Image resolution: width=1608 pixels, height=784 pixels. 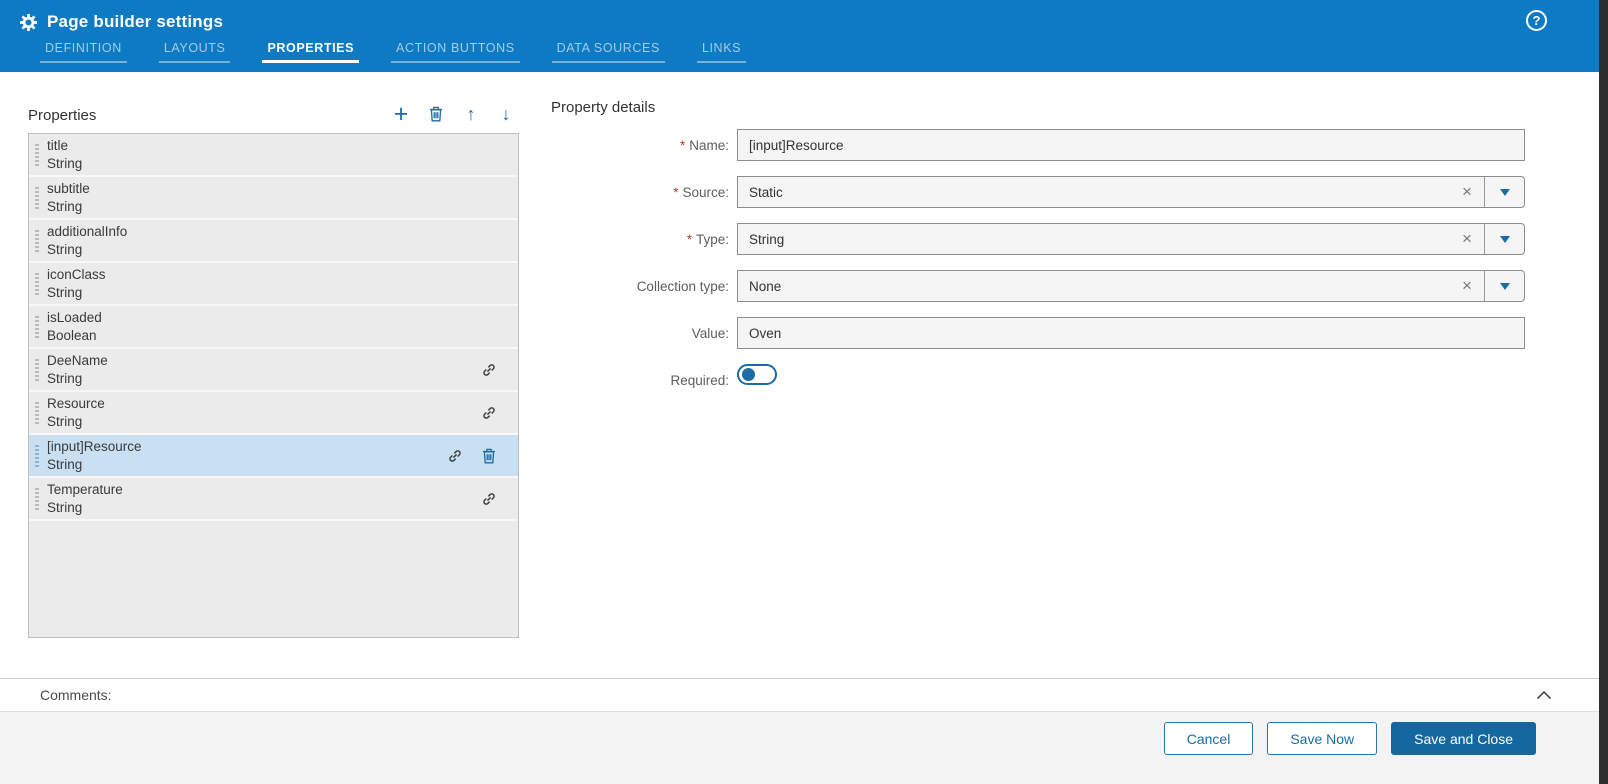 I want to click on type-dropdown-arrow-icon, so click(x=1504, y=239).